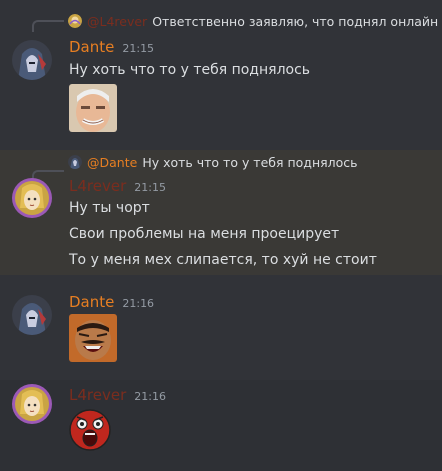 The image size is (442, 471). What do you see at coordinates (48, 26) in the screenshot?
I see `reply-connector` at bounding box center [48, 26].